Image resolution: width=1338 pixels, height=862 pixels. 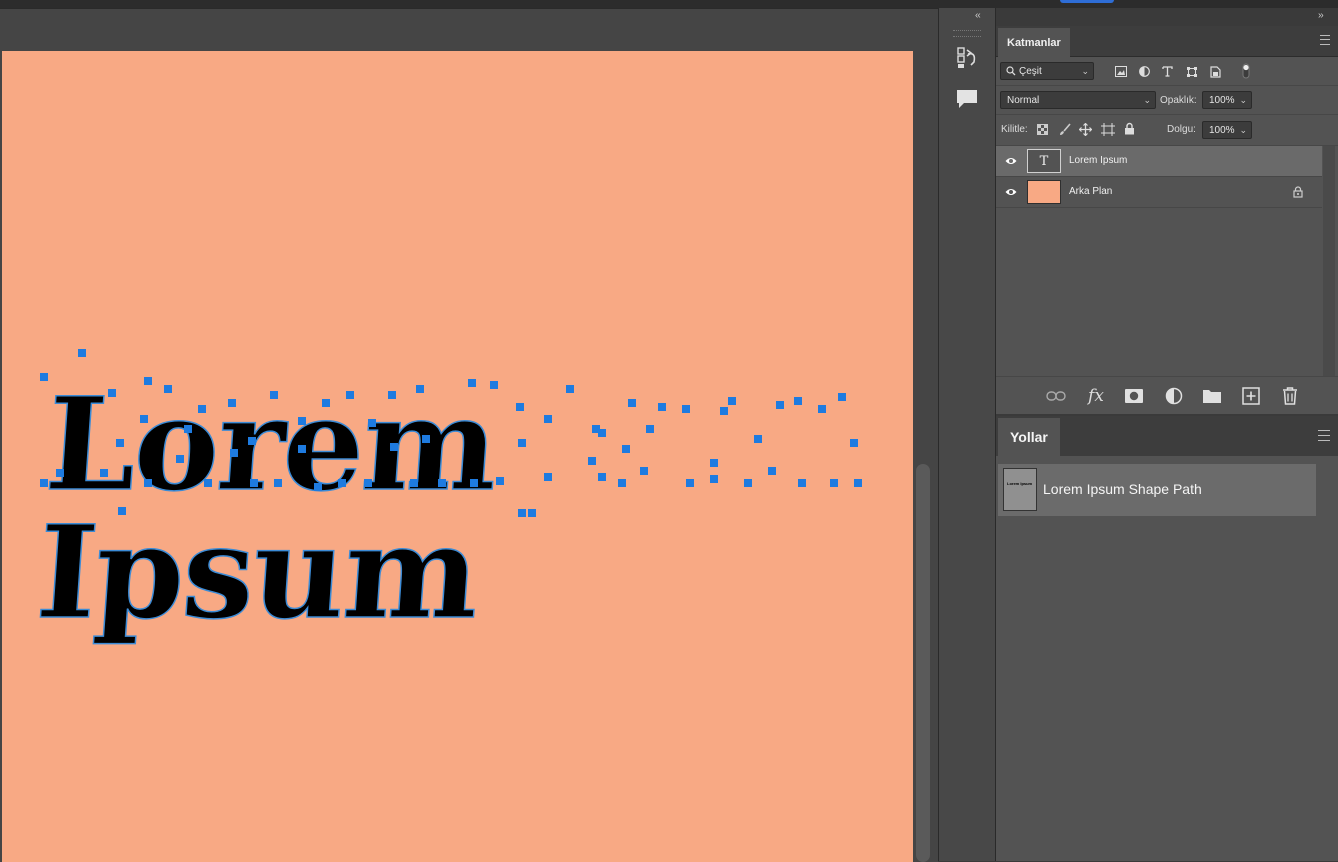 What do you see at coordinates (1085, 129) in the screenshot?
I see `lock-move-icon` at bounding box center [1085, 129].